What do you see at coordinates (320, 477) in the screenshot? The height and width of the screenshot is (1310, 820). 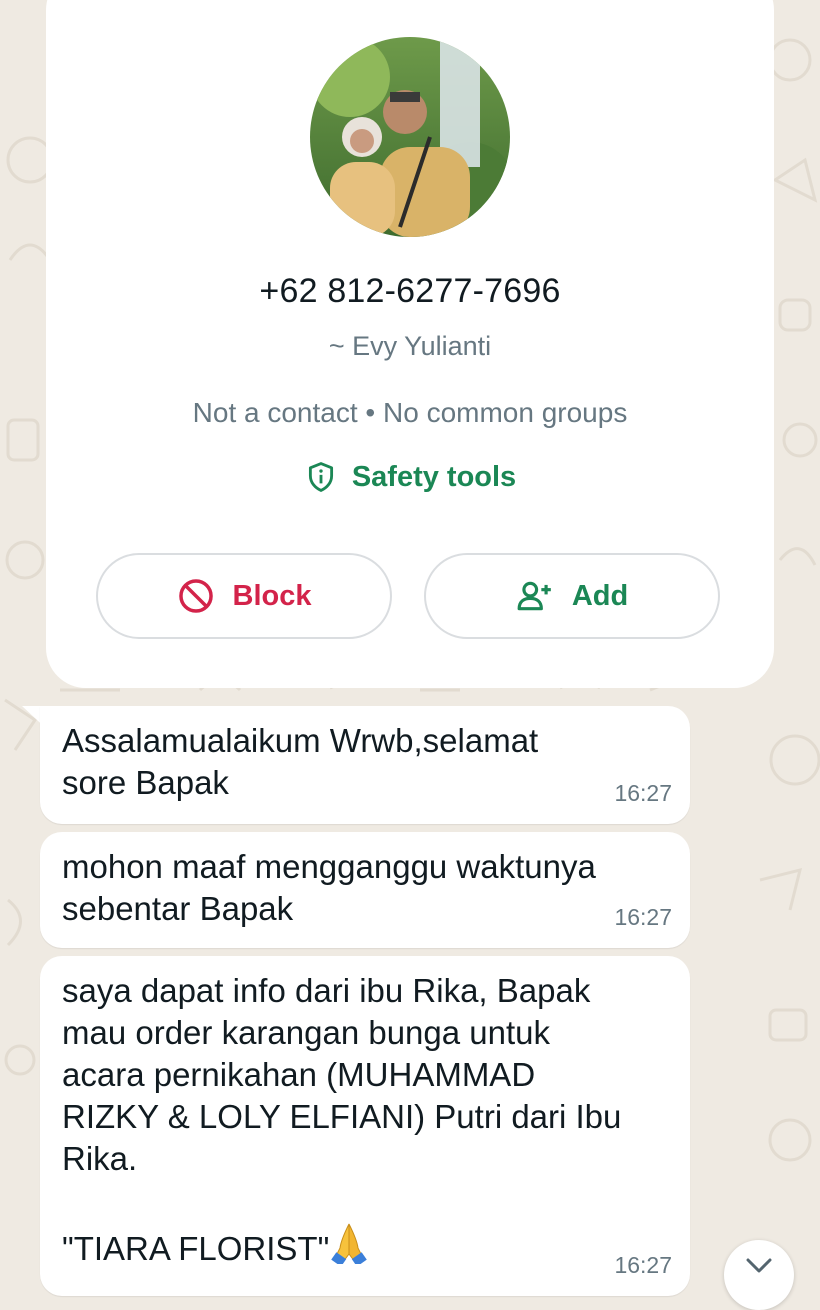 I see `shield-icon` at bounding box center [320, 477].